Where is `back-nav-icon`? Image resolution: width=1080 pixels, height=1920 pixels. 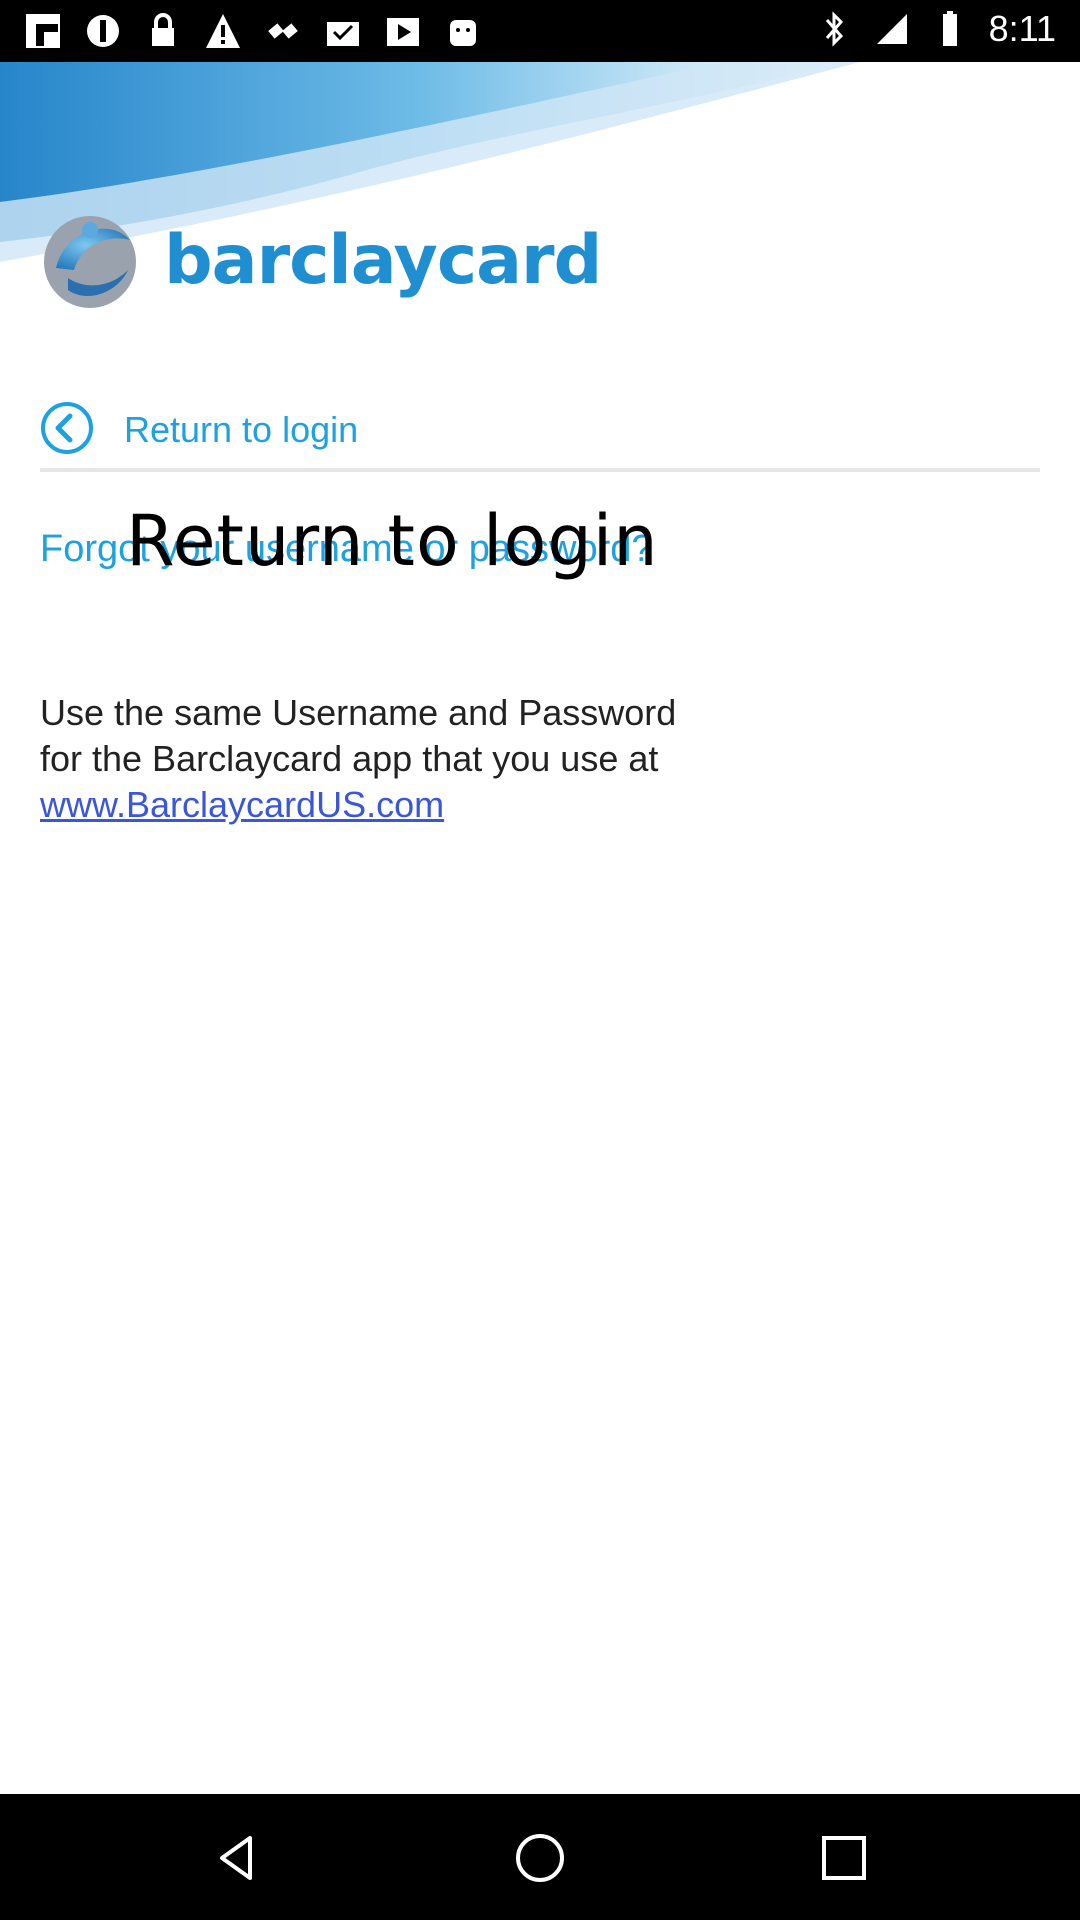
back-nav-icon is located at coordinates (238, 1858).